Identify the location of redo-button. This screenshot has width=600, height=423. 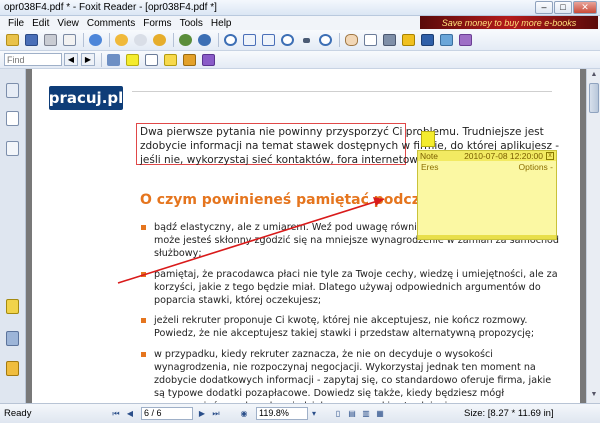
(204, 40).